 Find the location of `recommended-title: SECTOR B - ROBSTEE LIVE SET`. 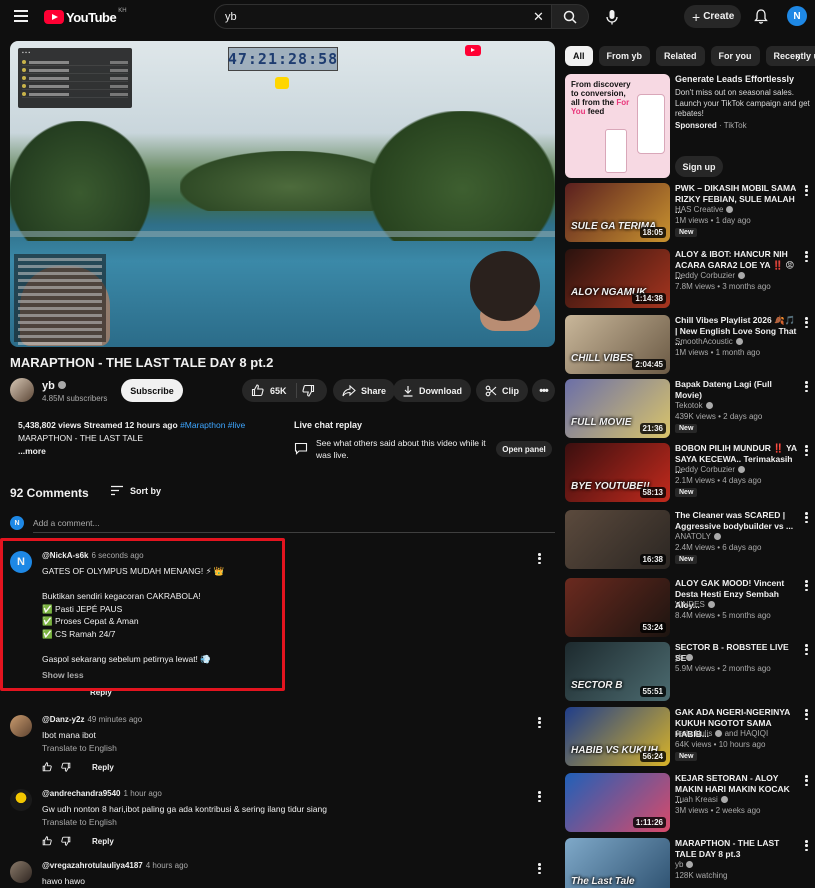

recommended-title: SECTOR B - ROBSTEE LIVE SET is located at coordinates (737, 653).